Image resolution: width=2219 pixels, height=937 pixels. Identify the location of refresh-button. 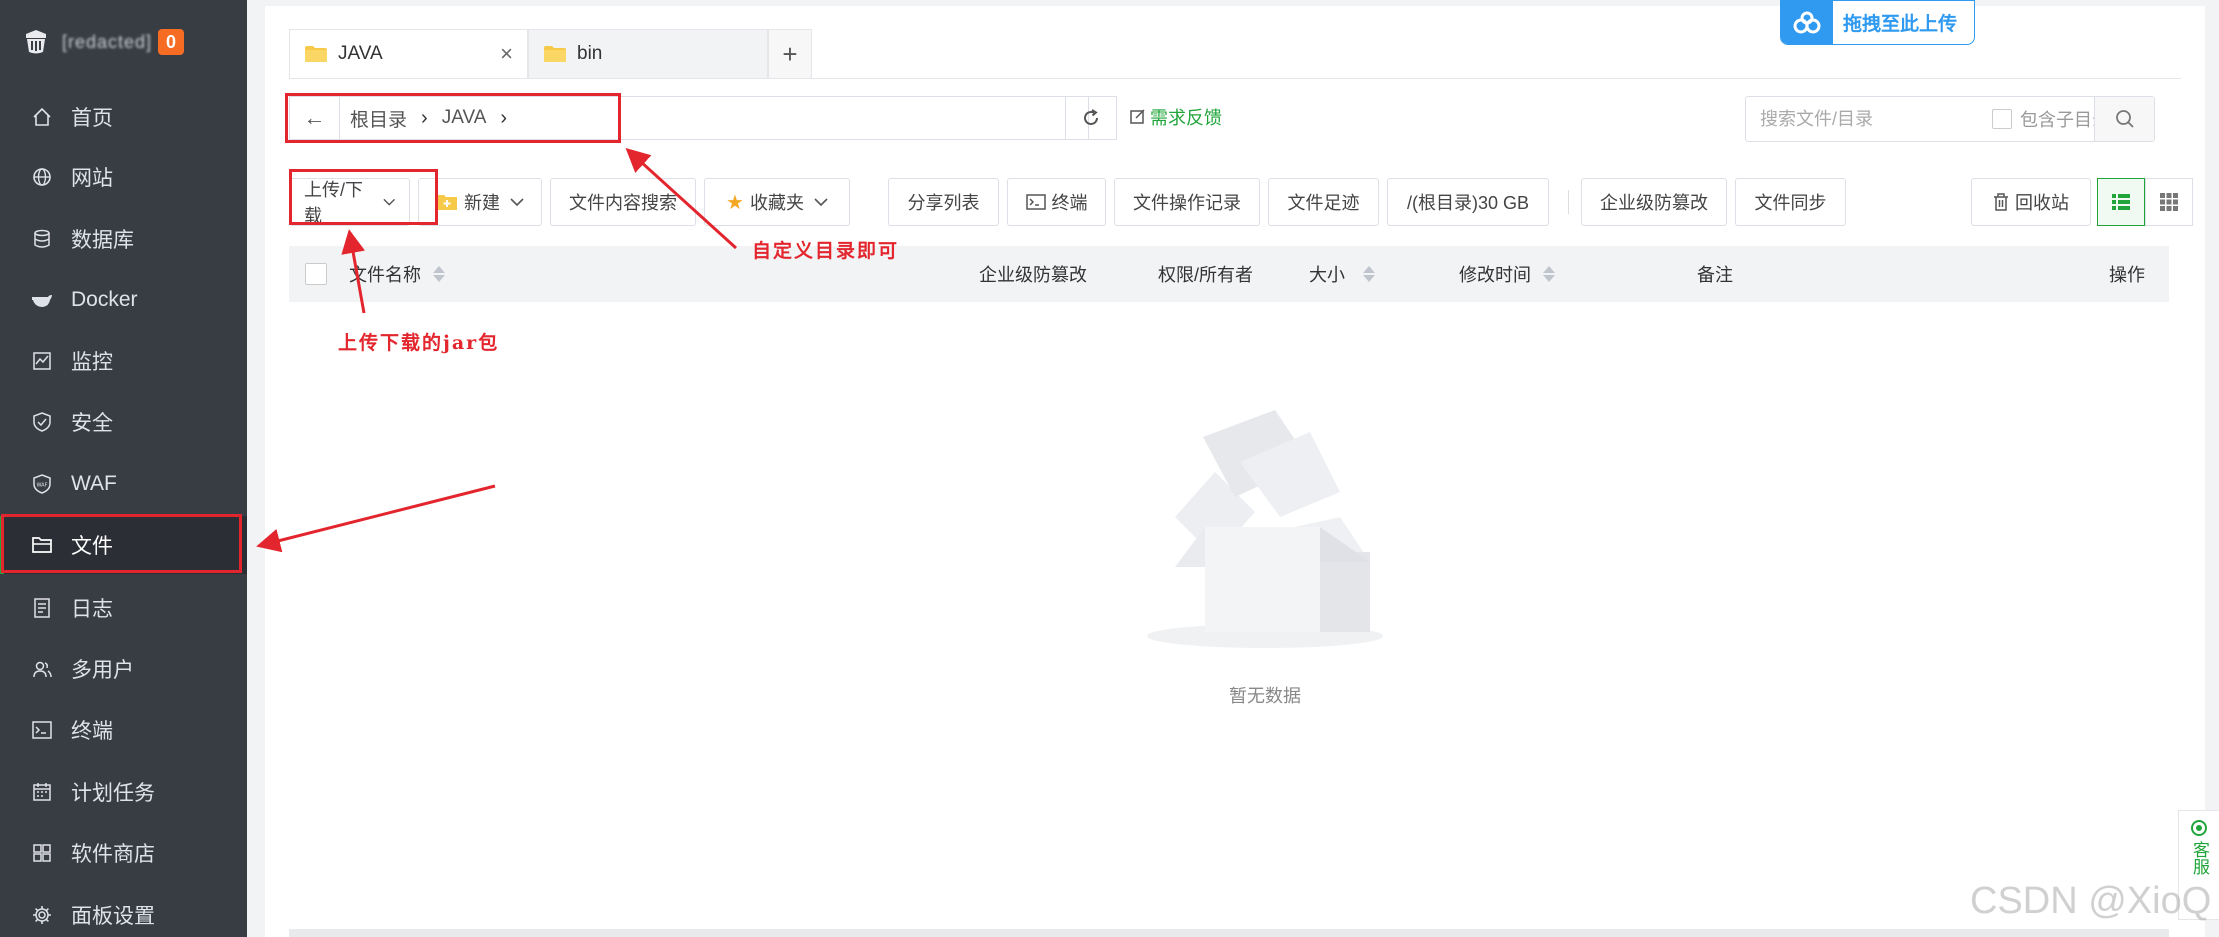
(1091, 118).